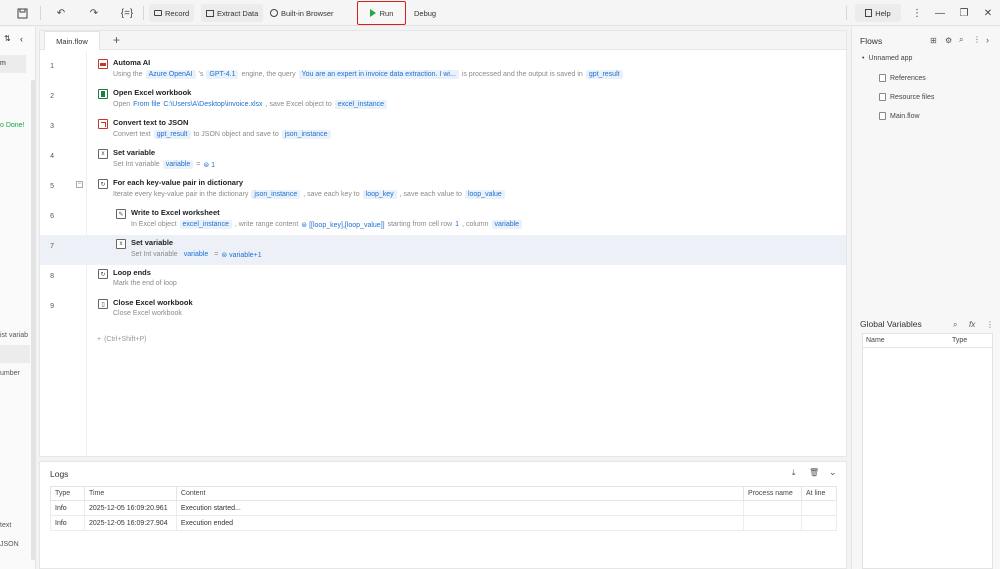  I want to click on sort-icon: ⇅, so click(7, 38).